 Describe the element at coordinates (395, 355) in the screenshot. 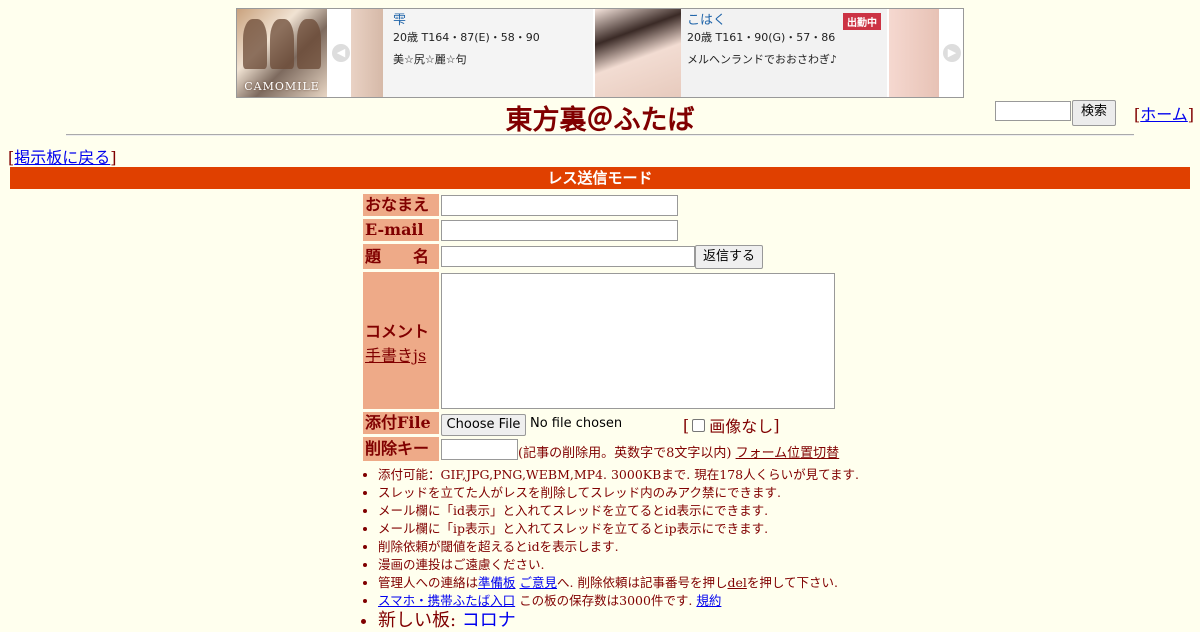

I see `handwriting-link: 手書きjs` at that location.